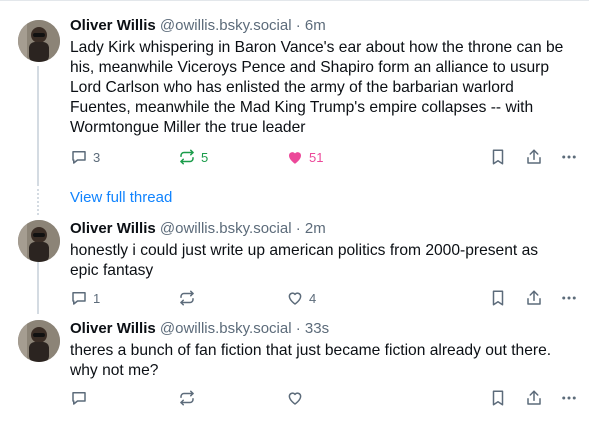  I want to click on reply-button, so click(79, 398).